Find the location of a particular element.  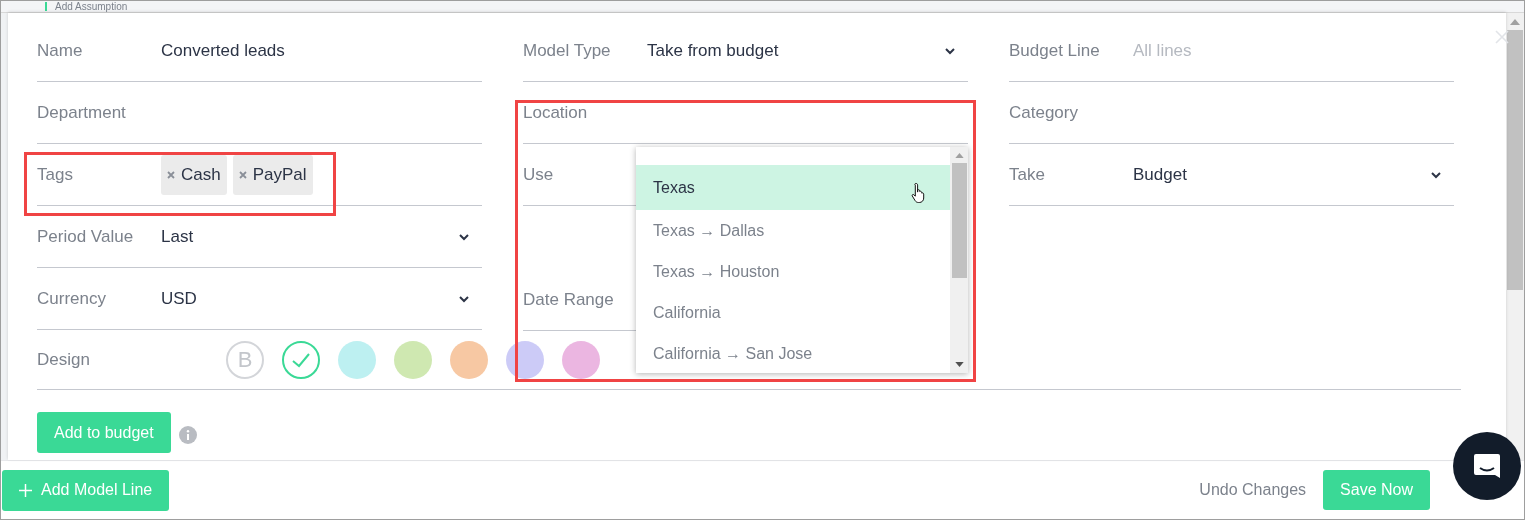

field-label: Tags is located at coordinates (55, 174).